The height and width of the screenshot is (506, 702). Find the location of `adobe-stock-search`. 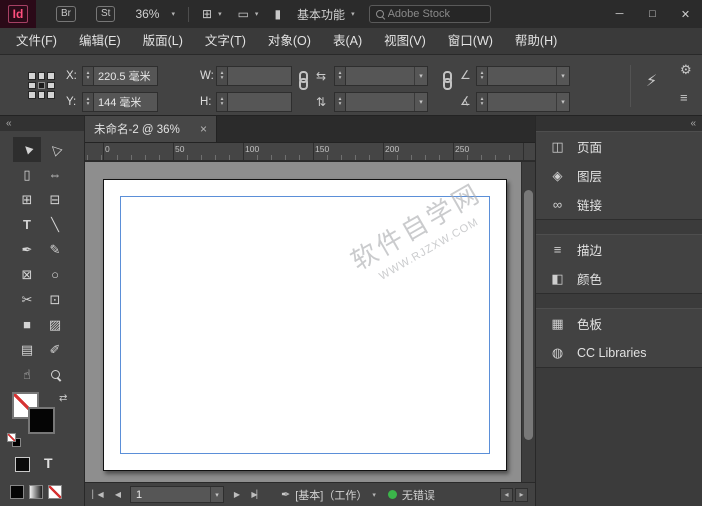

adobe-stock-search is located at coordinates (429, 14).